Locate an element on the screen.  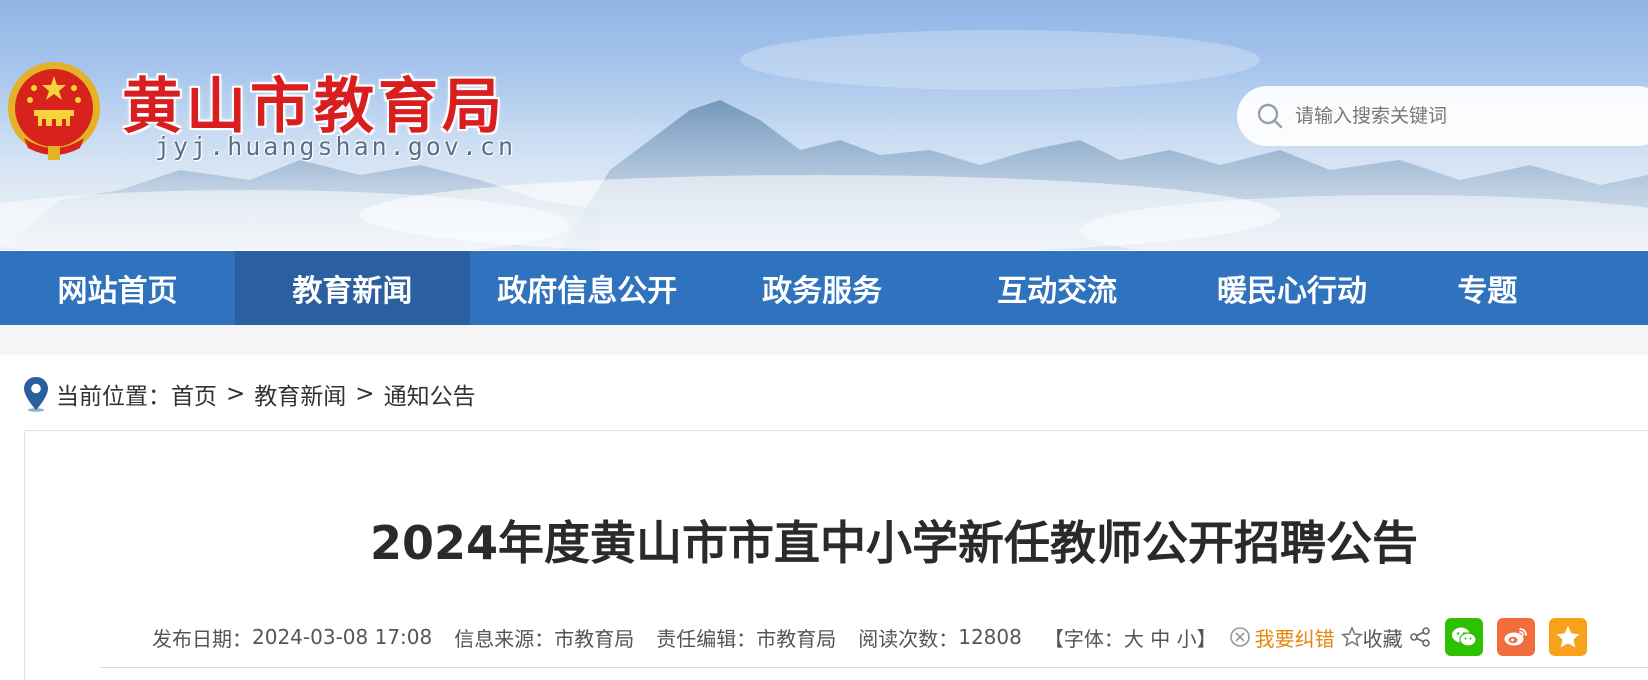
weibo-icon is located at coordinates (1515, 637).